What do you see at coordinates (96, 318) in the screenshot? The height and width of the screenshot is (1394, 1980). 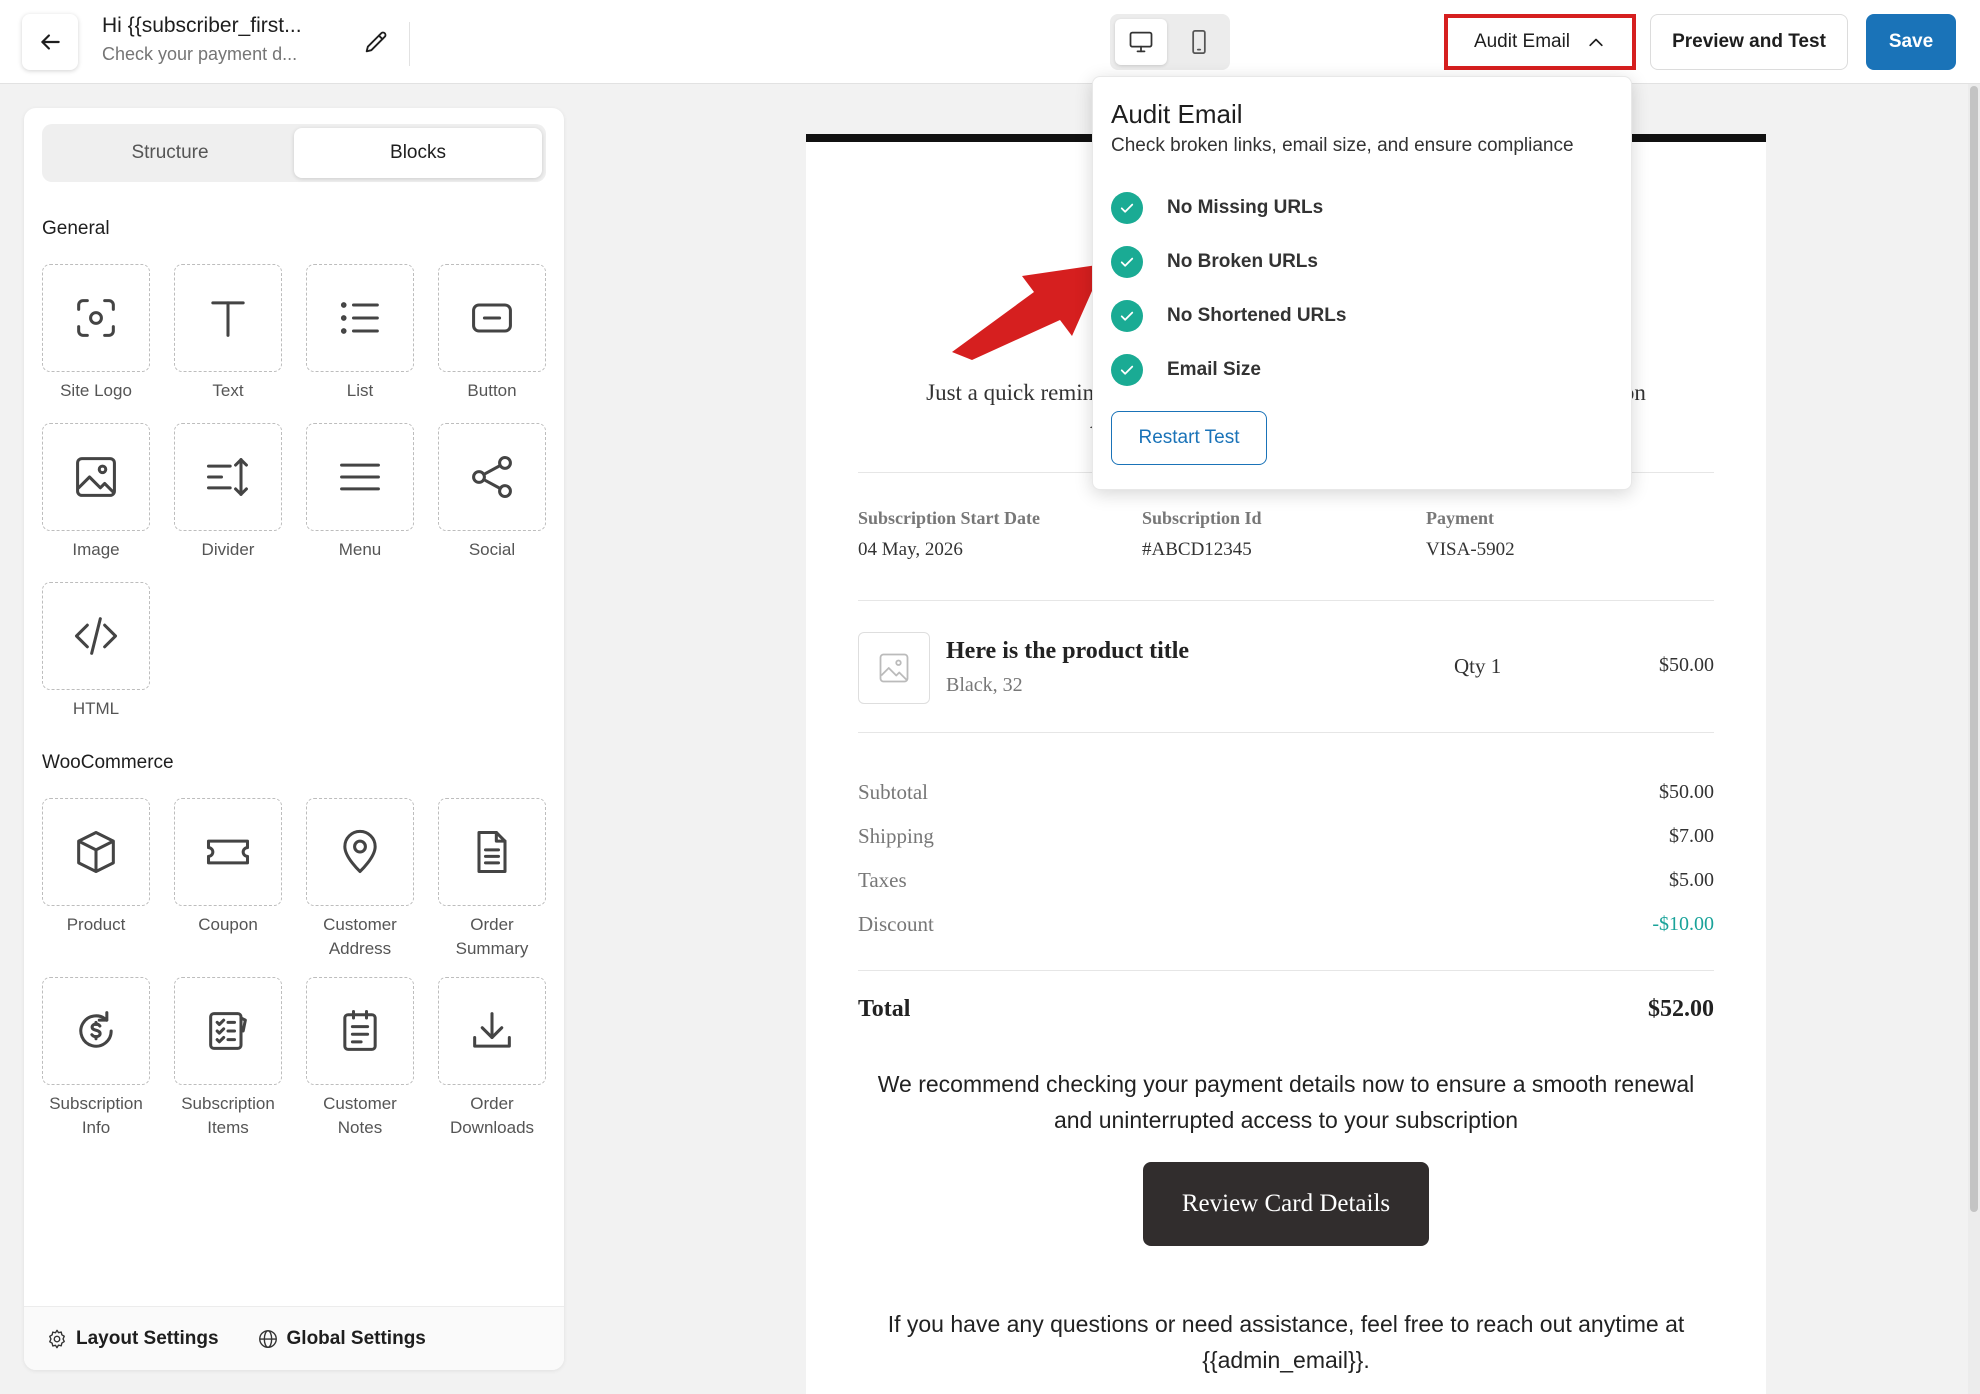 I see `site-logo-icon` at bounding box center [96, 318].